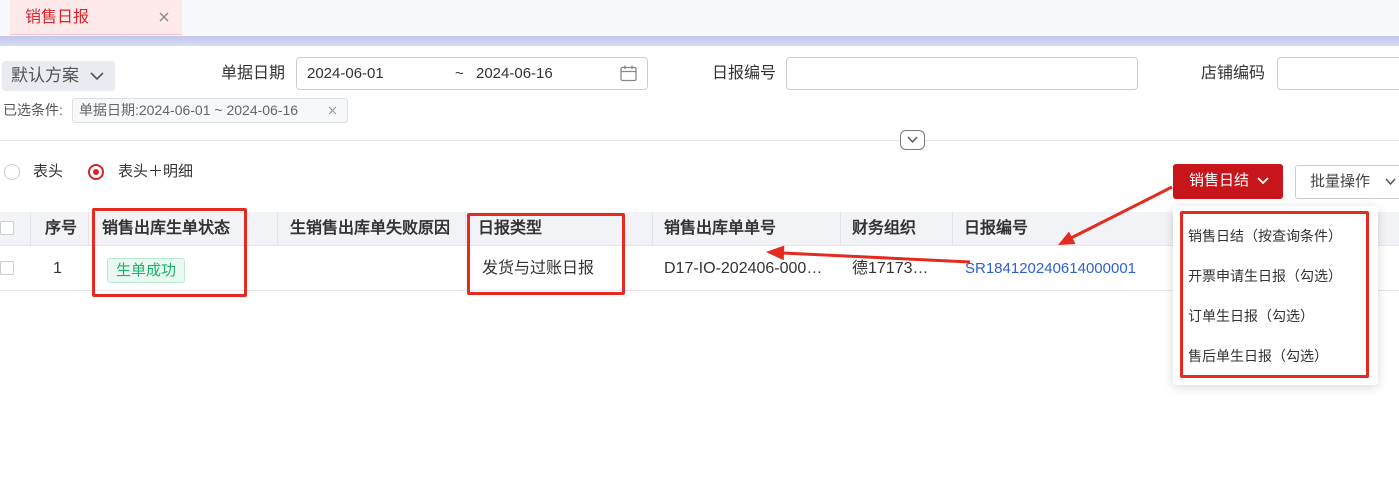  Describe the element at coordinates (7, 268) in the screenshot. I see `row-checkbox` at that location.